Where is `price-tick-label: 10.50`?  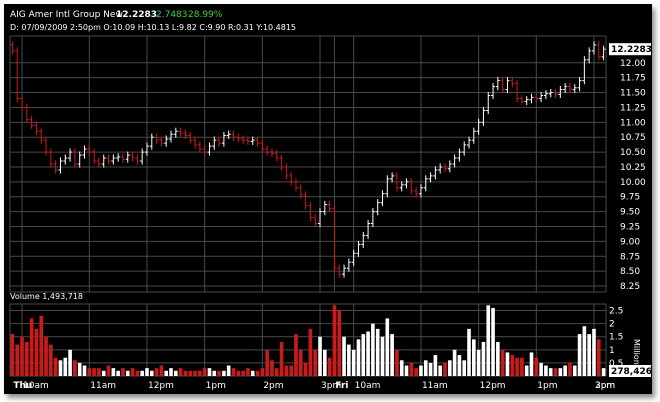
price-tick-label: 10.50 is located at coordinates (633, 153).